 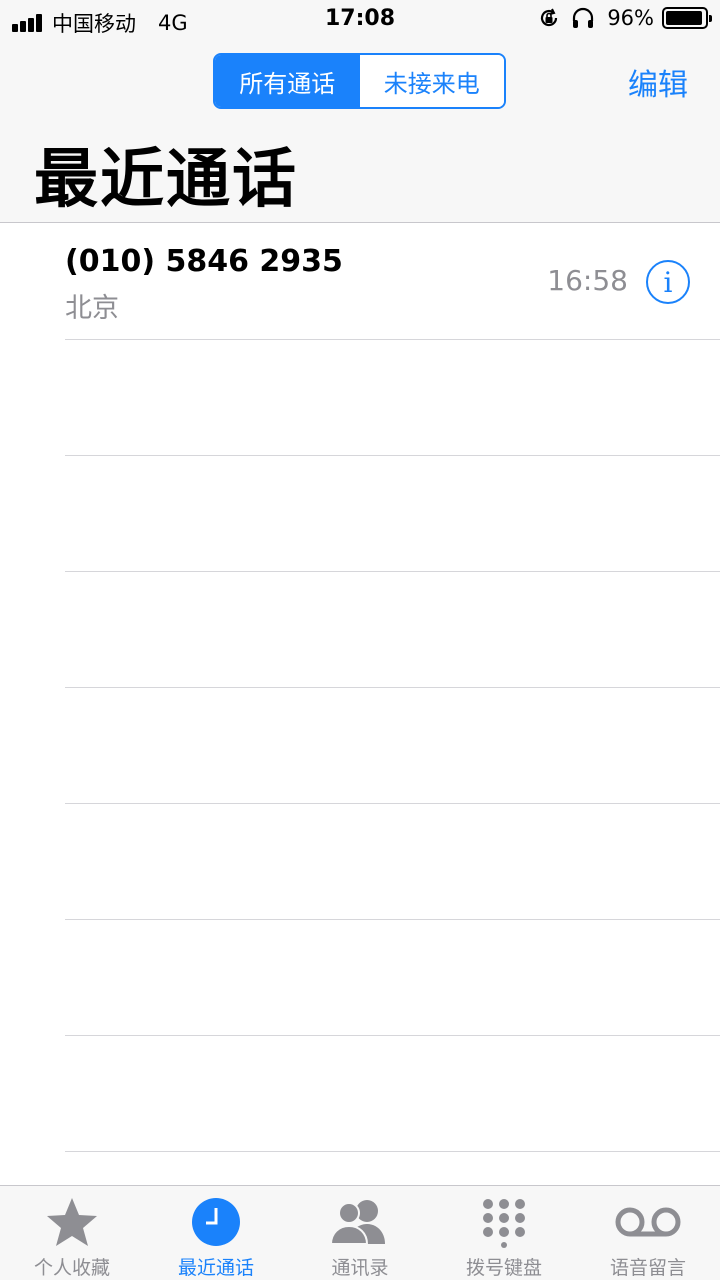 I want to click on battery-fill, so click(x=684, y=18).